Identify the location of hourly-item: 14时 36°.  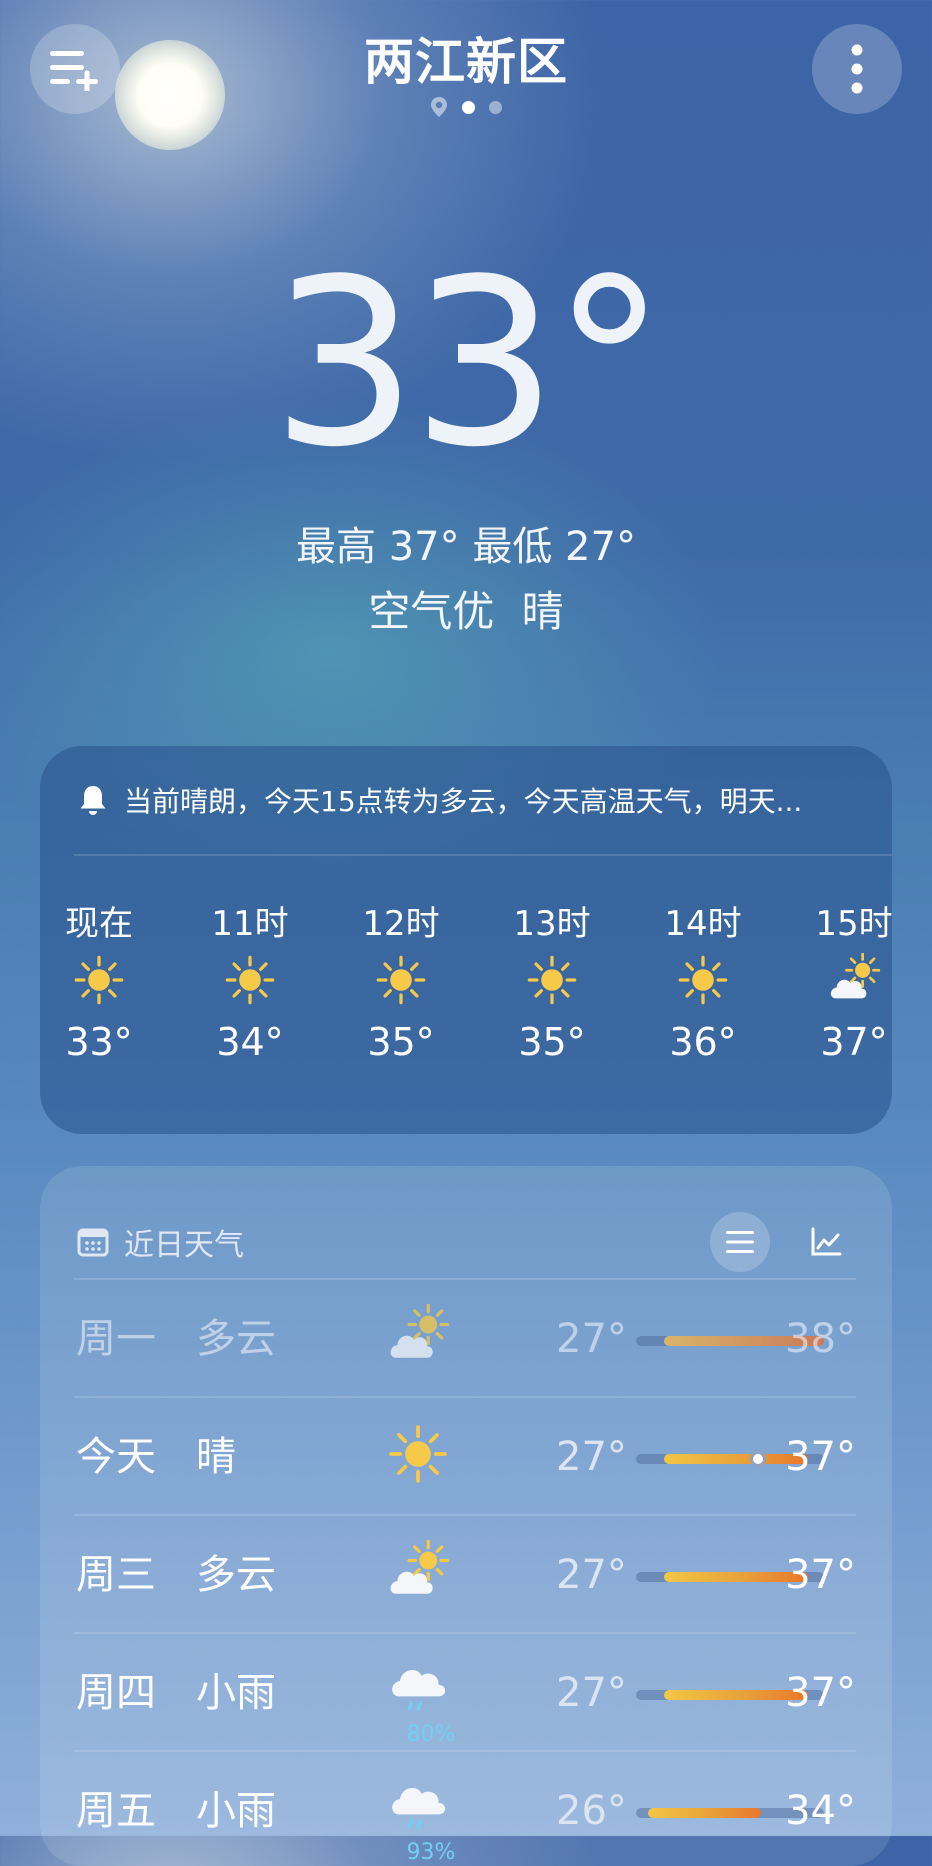
(703, 980).